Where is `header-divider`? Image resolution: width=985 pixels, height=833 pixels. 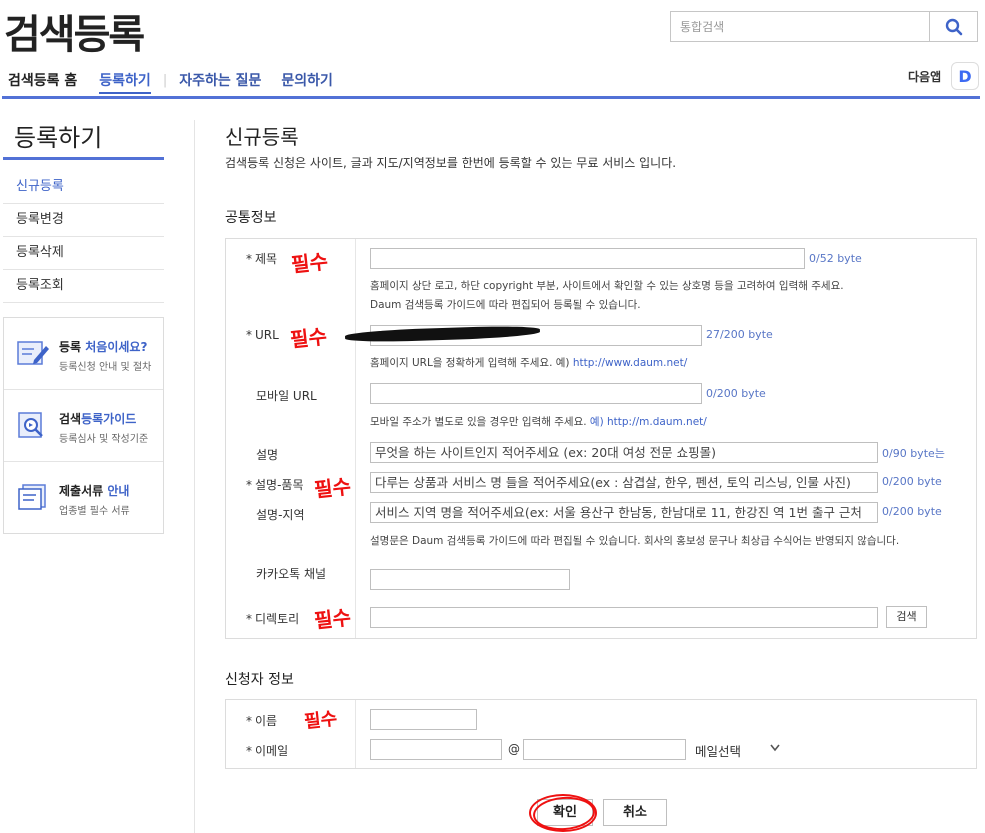
header-divider is located at coordinates (491, 97).